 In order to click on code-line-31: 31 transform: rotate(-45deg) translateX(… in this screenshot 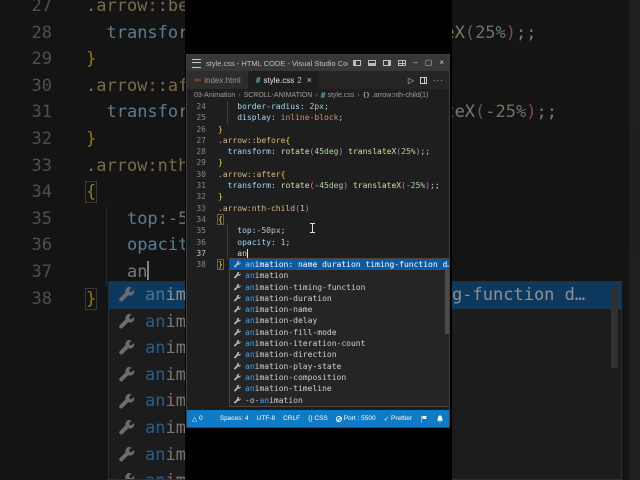, I will do `click(318, 185)`.